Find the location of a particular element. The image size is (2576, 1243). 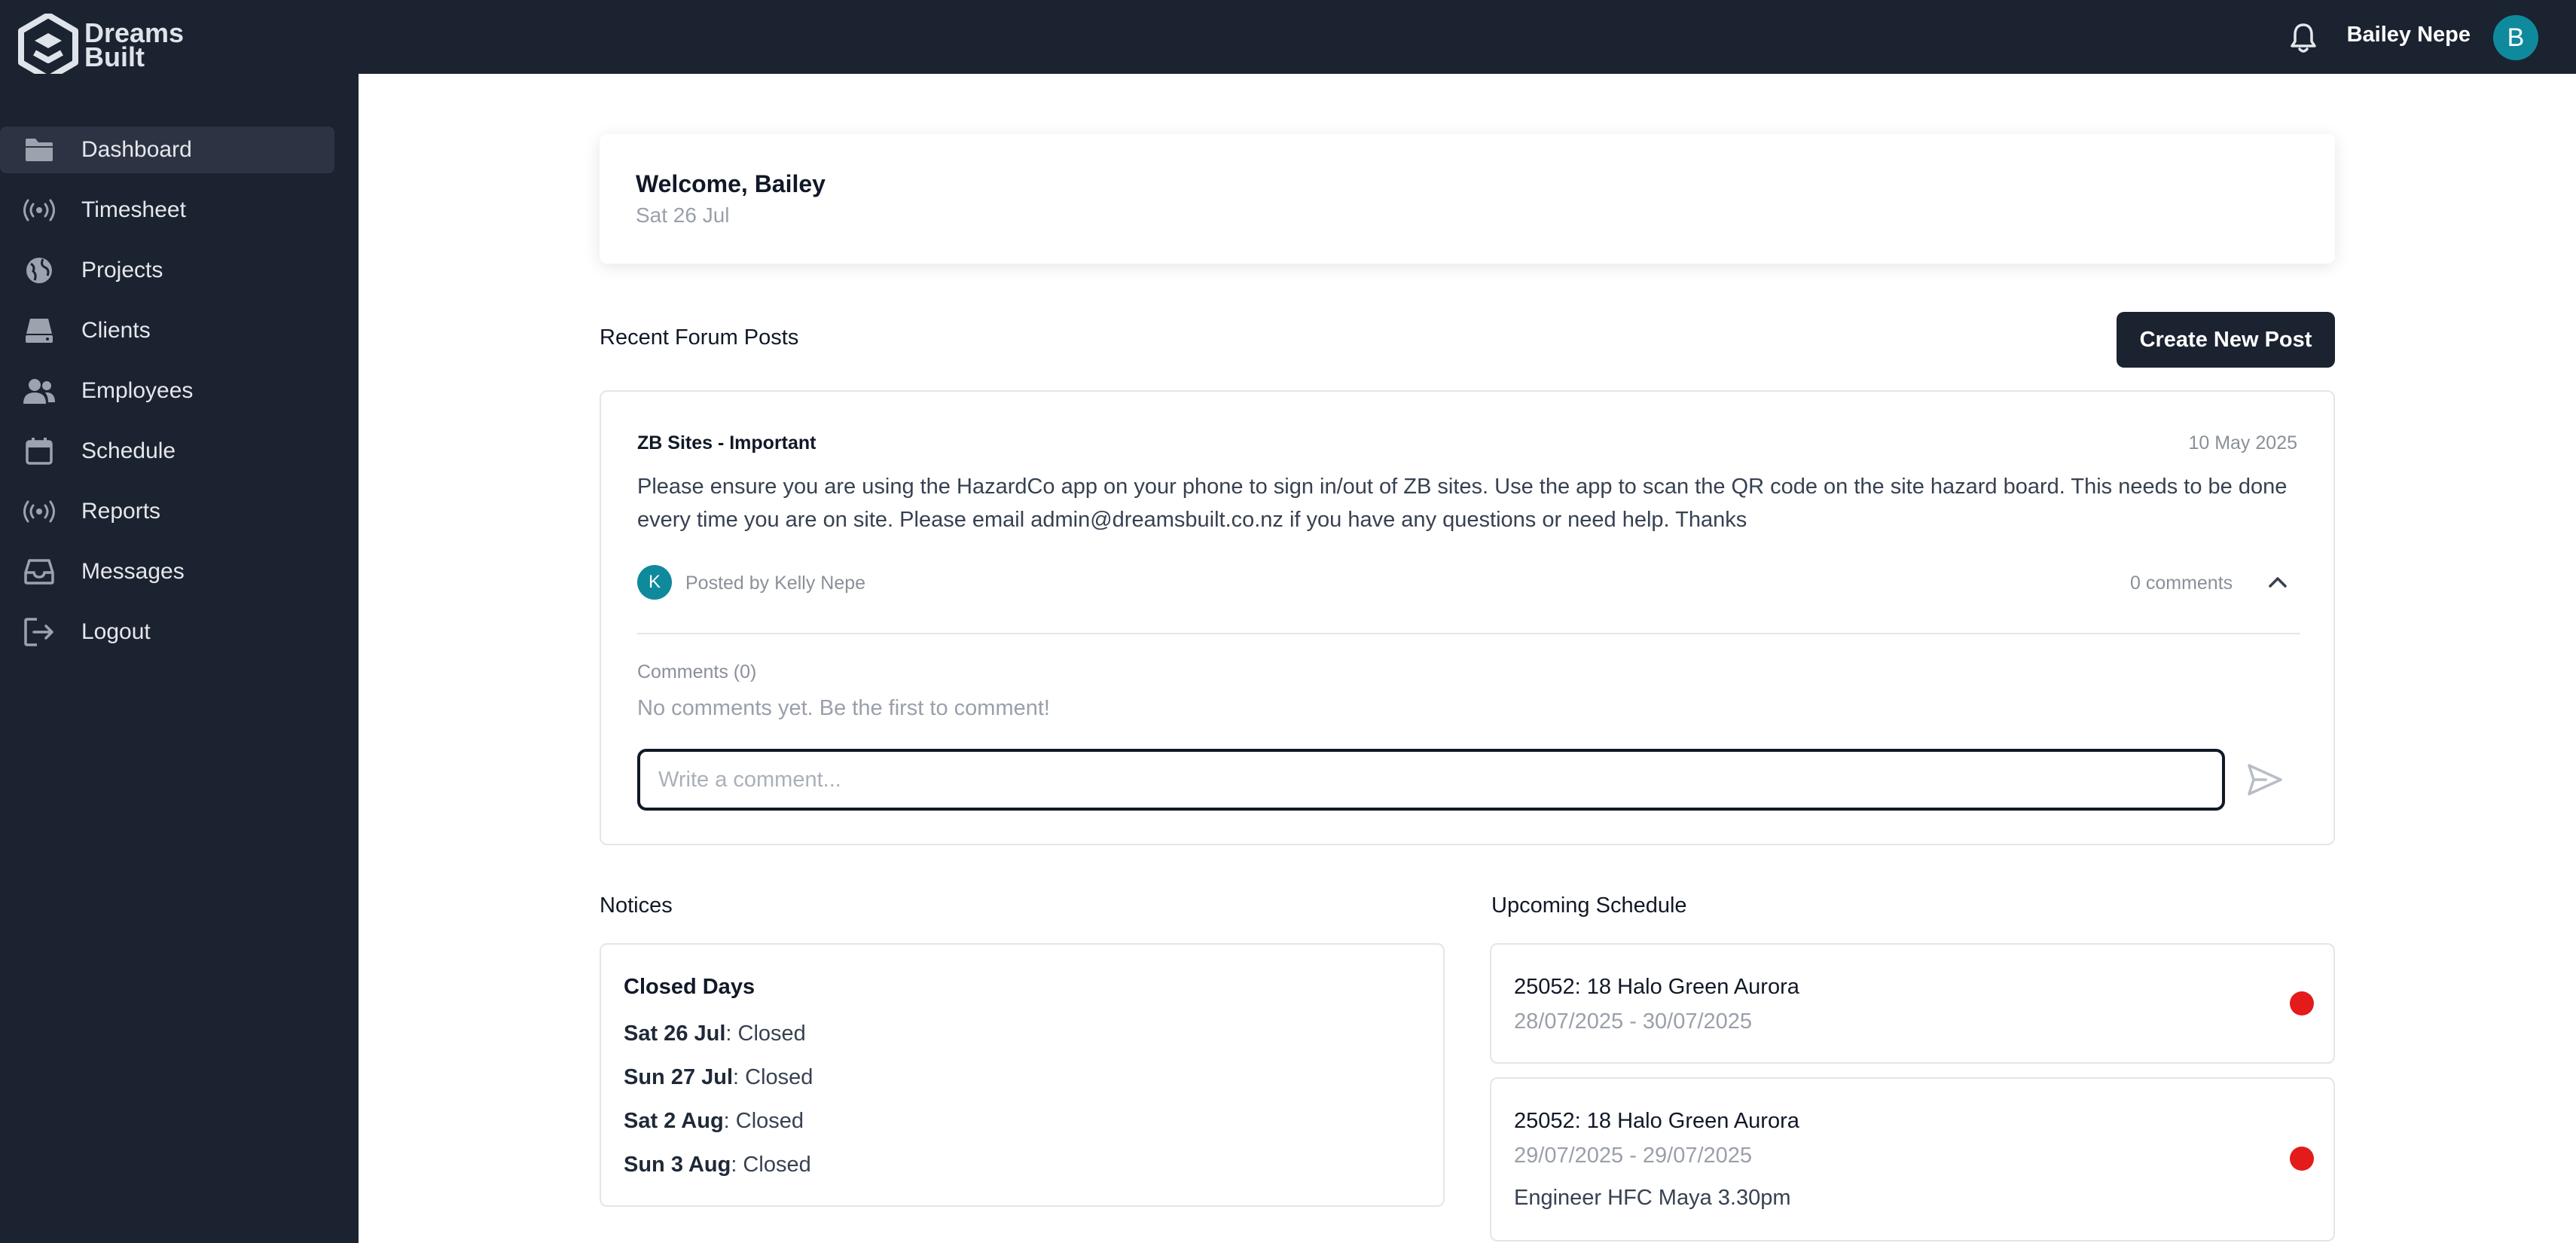

top-bar: Dreams Built Bailey Nepe B is located at coordinates (1288, 40).